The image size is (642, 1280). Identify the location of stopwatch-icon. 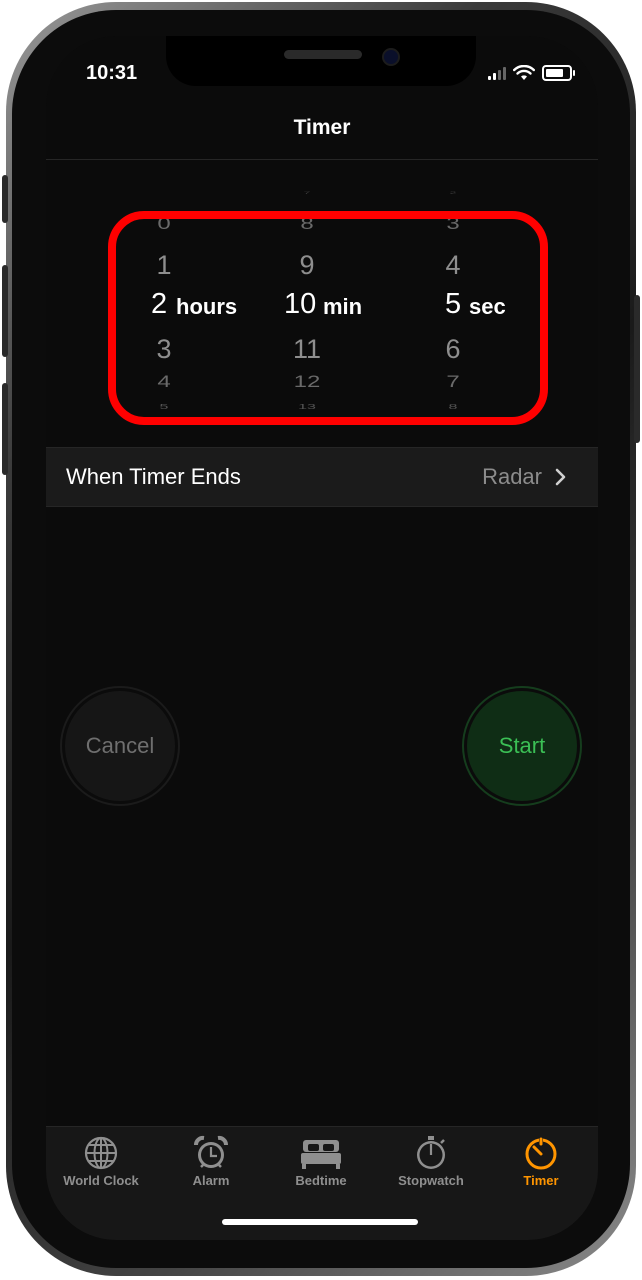
(431, 1152).